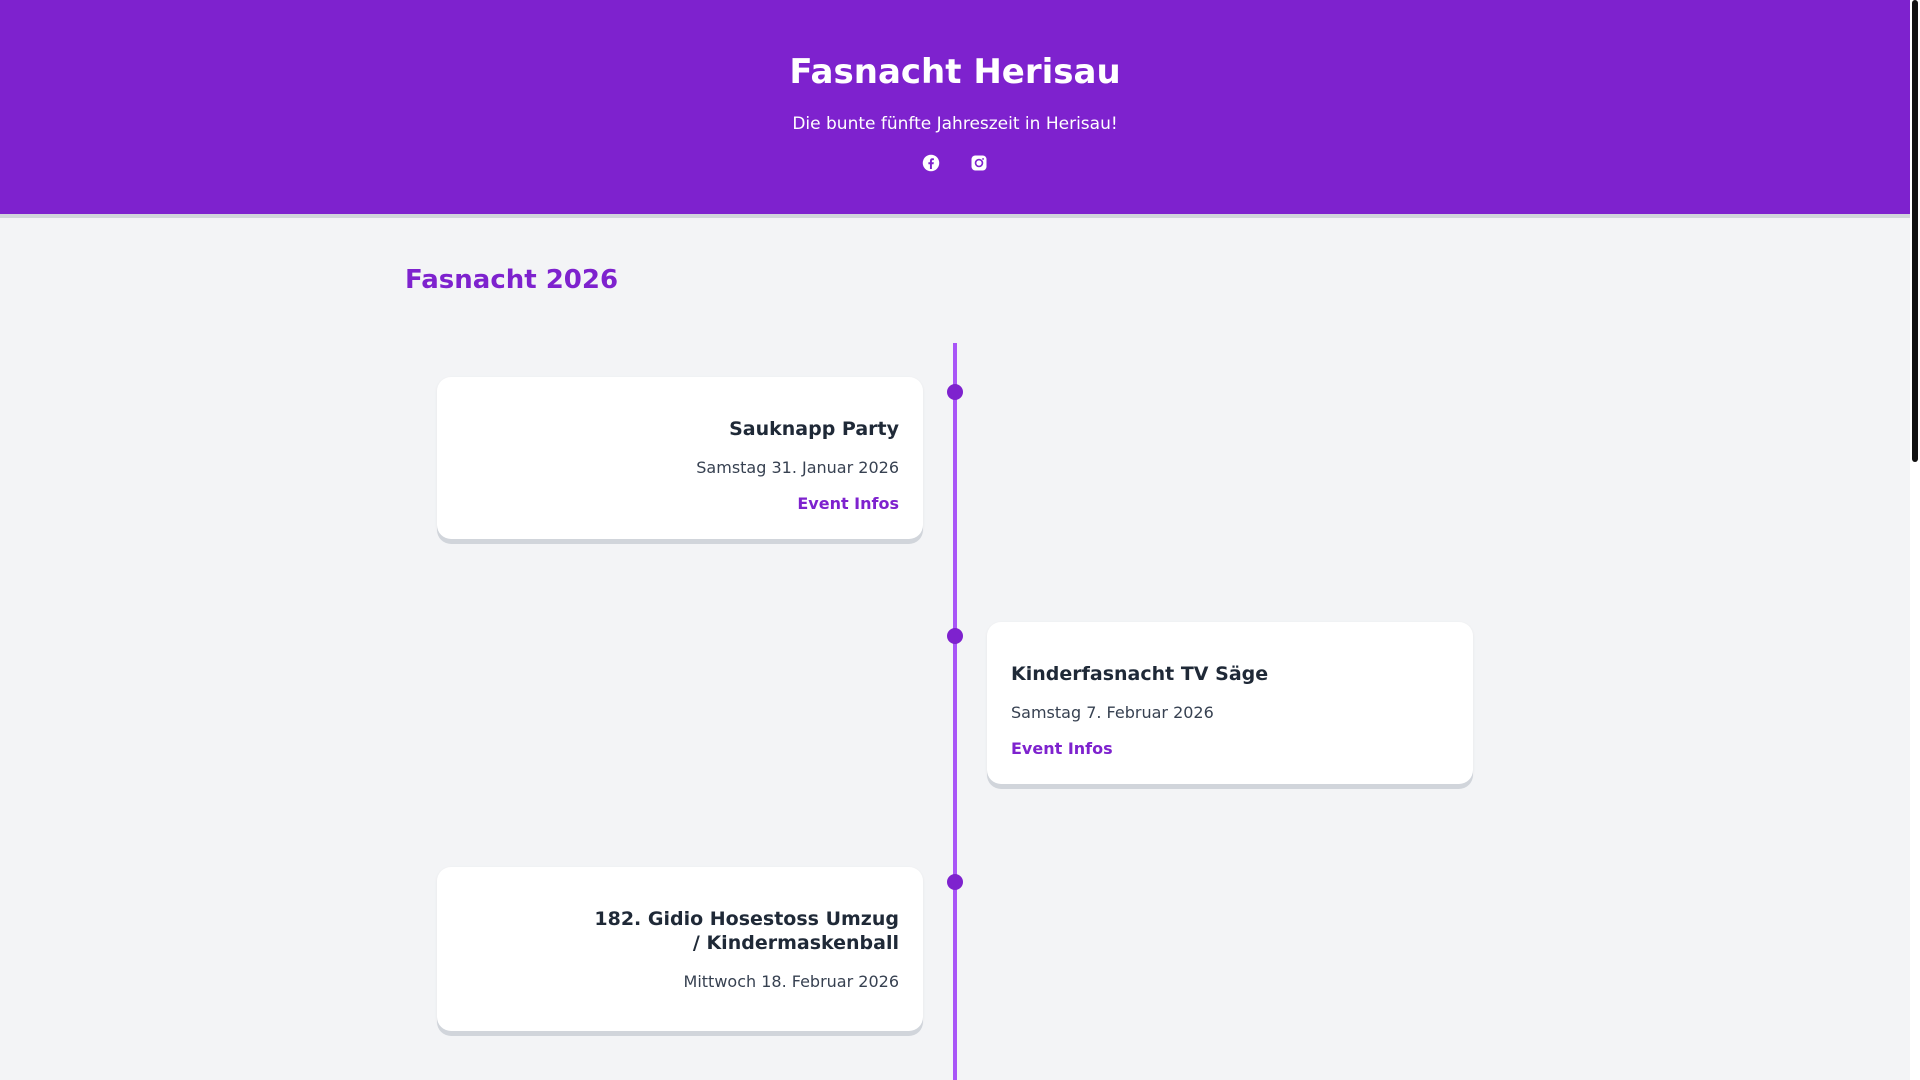 The height and width of the screenshot is (1080, 1920). I want to click on facebook-icon, so click(931, 163).